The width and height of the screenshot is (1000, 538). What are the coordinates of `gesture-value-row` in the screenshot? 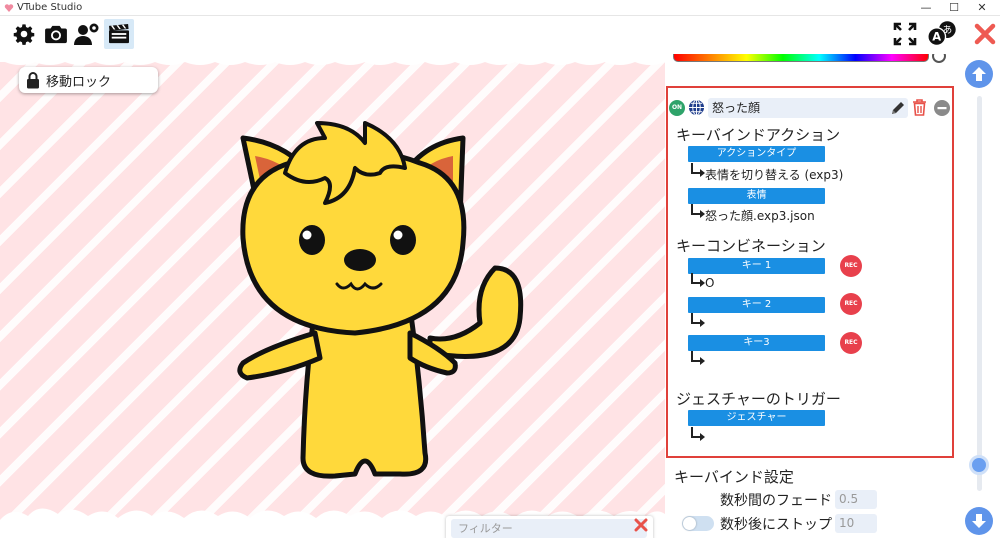 It's located at (698, 434).